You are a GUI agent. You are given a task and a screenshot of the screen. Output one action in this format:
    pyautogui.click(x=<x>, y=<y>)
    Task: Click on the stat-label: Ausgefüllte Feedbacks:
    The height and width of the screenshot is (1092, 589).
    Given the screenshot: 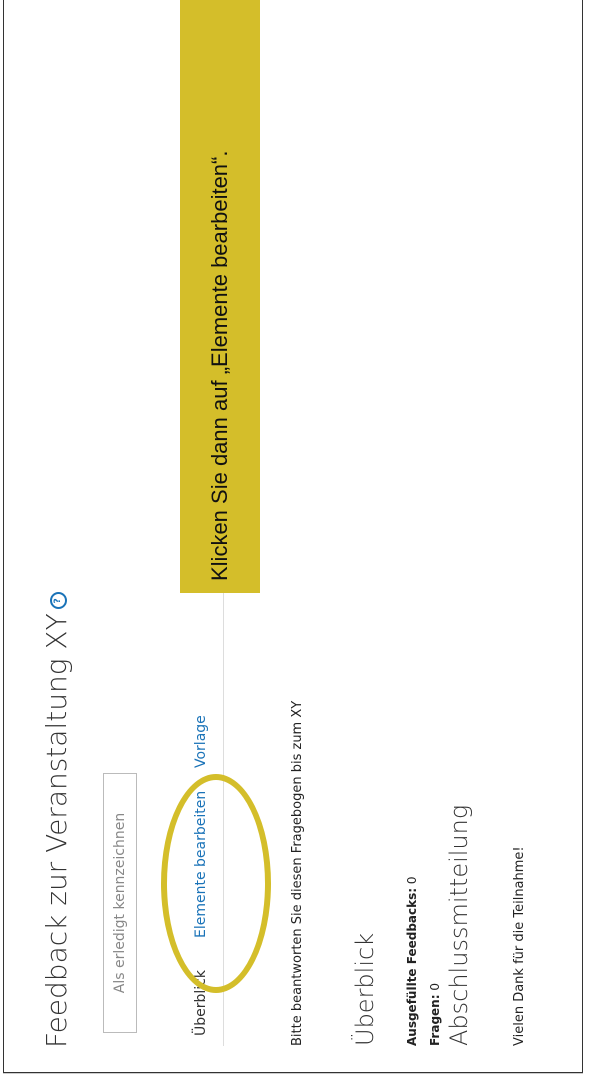 What is the action you would take?
    pyautogui.click(x=412, y=966)
    